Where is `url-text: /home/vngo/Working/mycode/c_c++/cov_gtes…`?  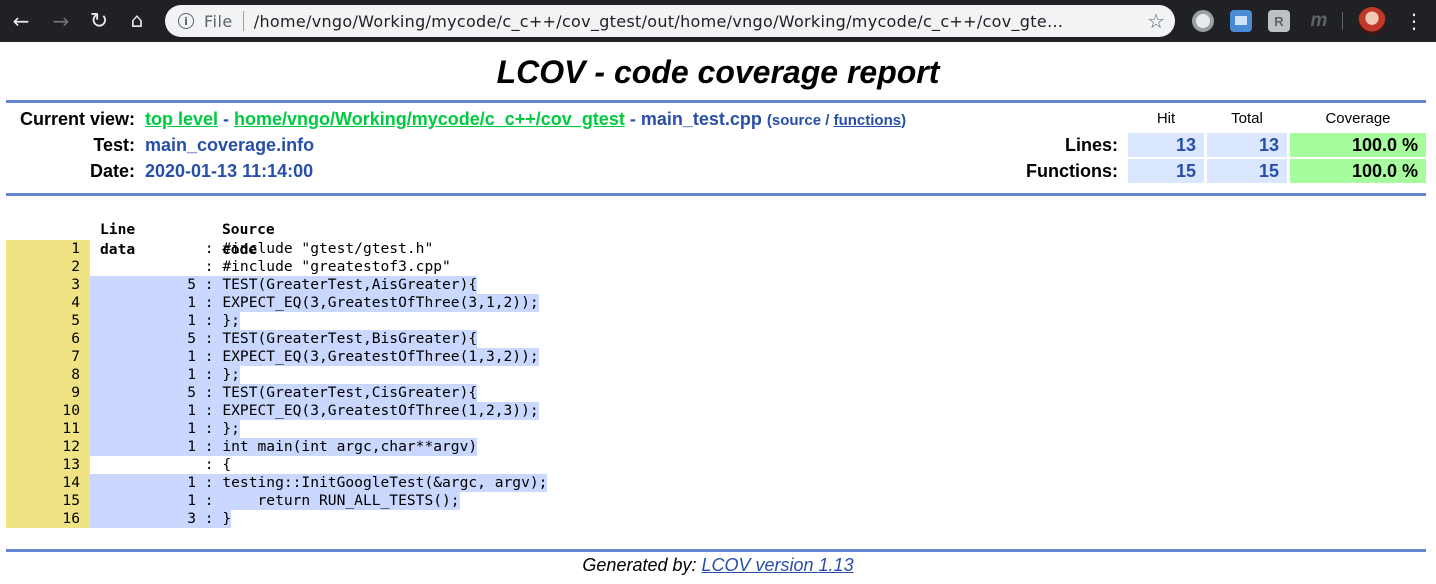
url-text: /home/vngo/Working/mycode/c_c++/cov_gtes… is located at coordinates (689, 21).